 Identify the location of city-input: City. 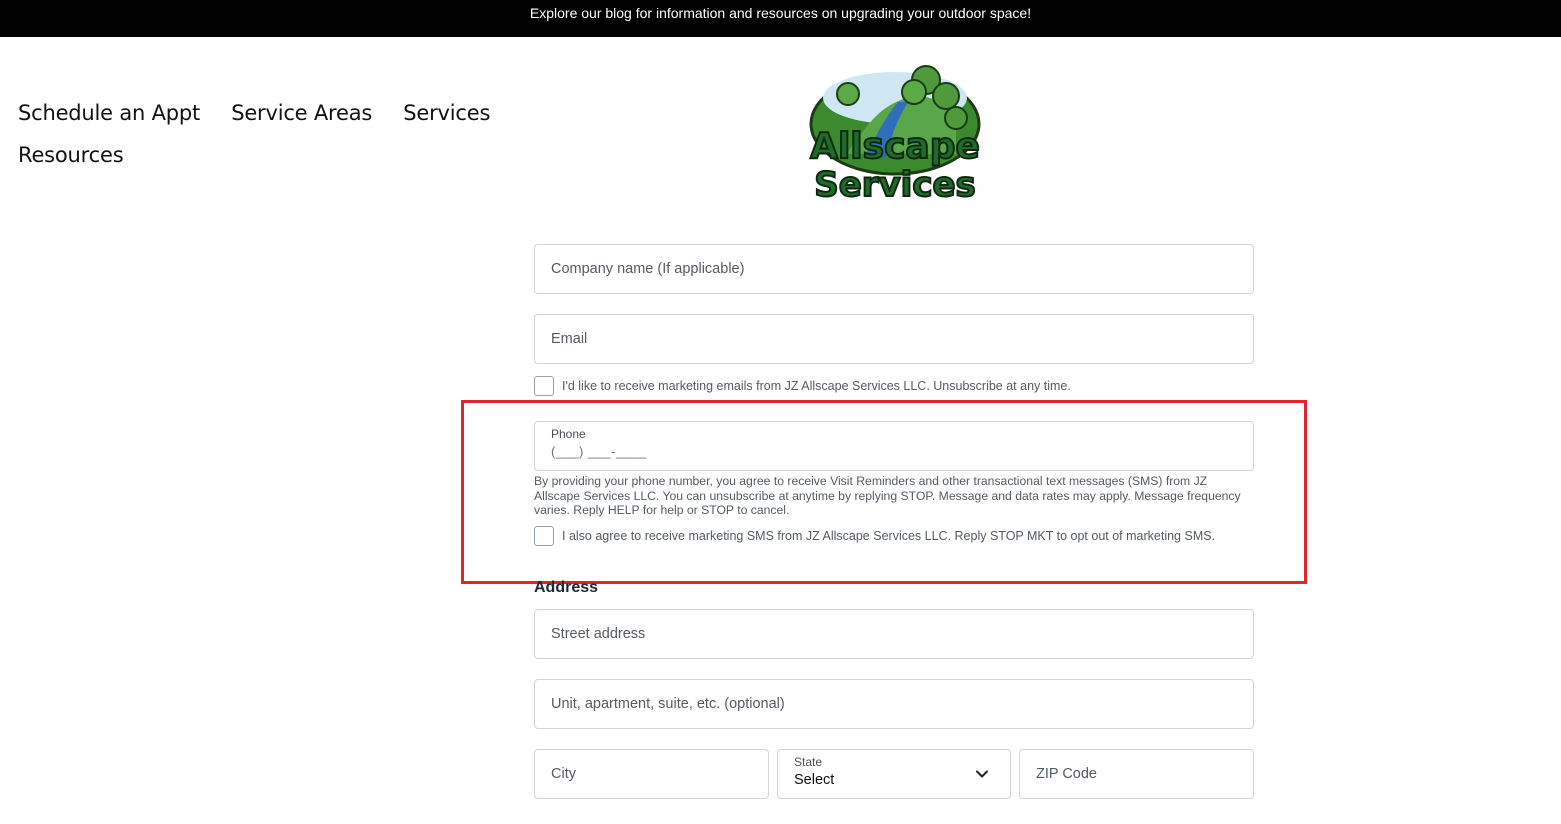
(651, 774).